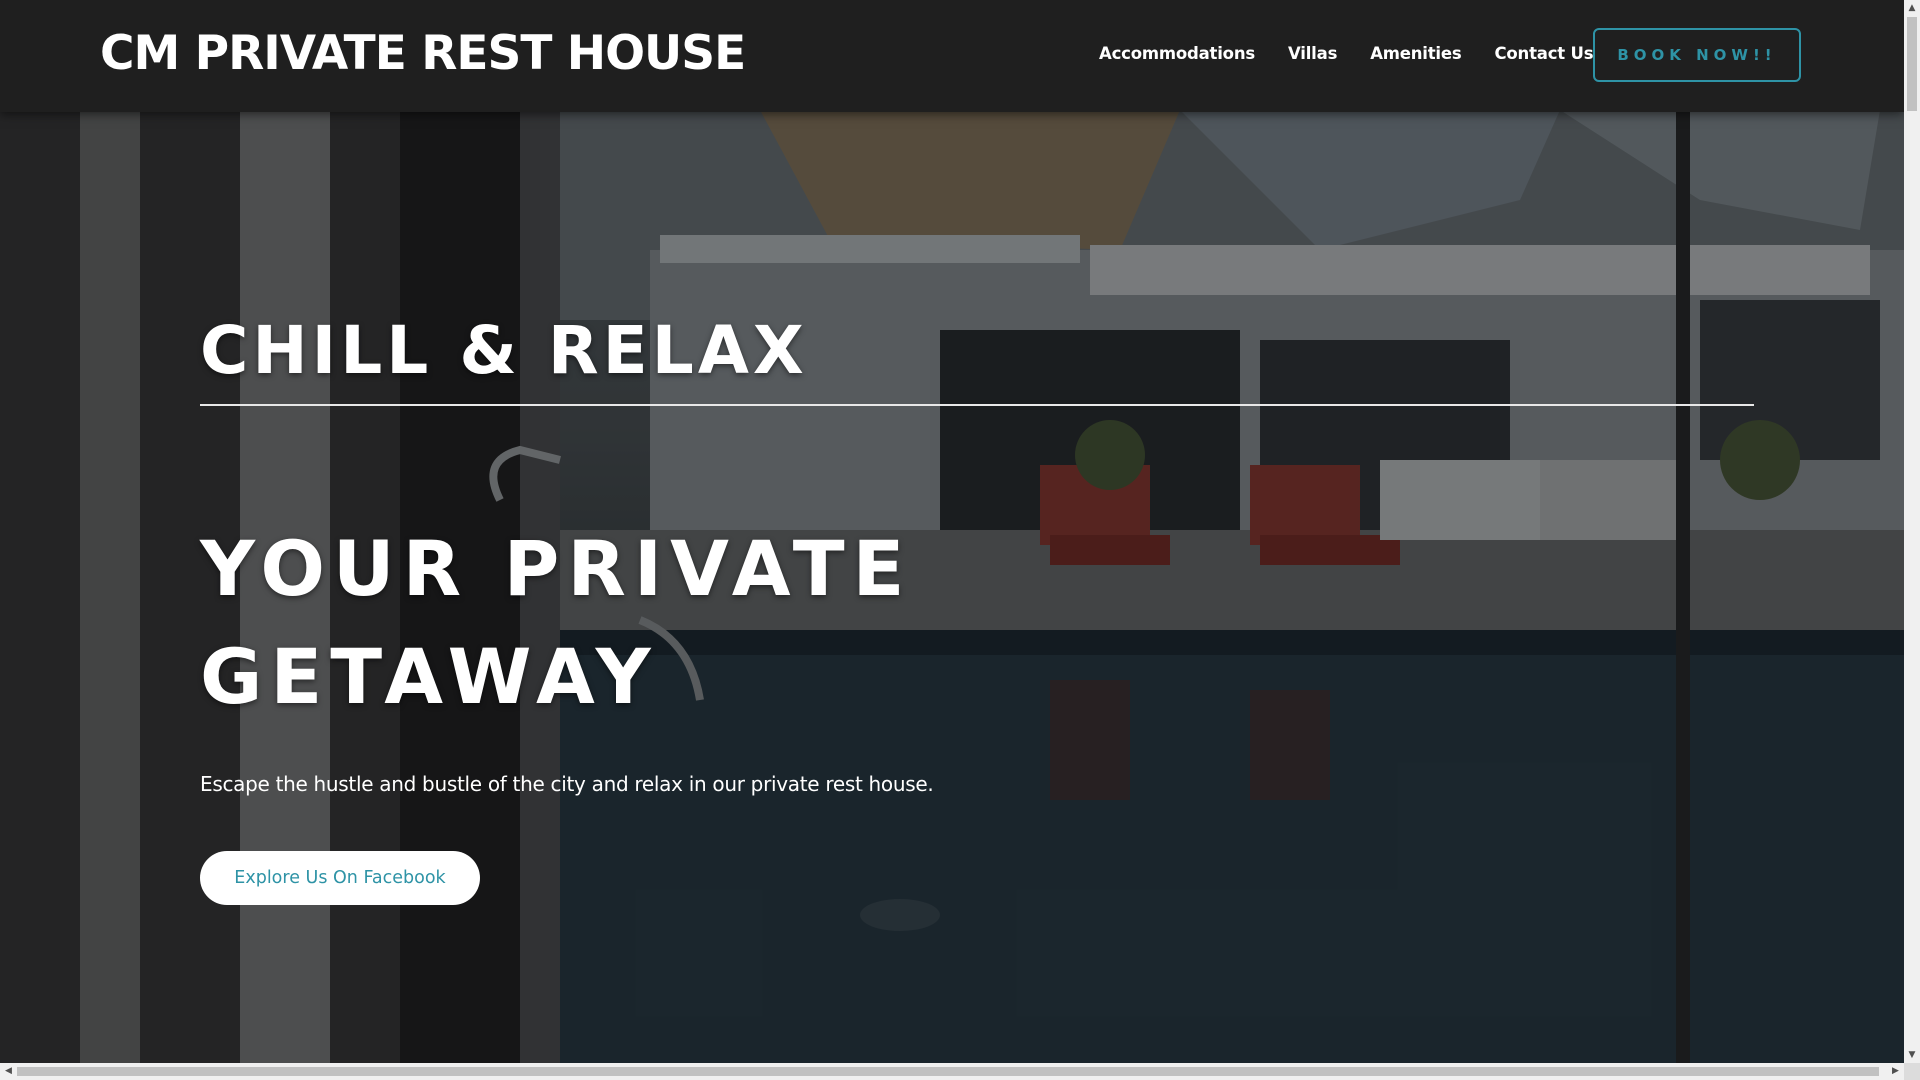 This screenshot has height=1080, width=1920. What do you see at coordinates (556, 622) in the screenshot?
I see `hero-headline: YOUR PRIVATE GETAWAY` at bounding box center [556, 622].